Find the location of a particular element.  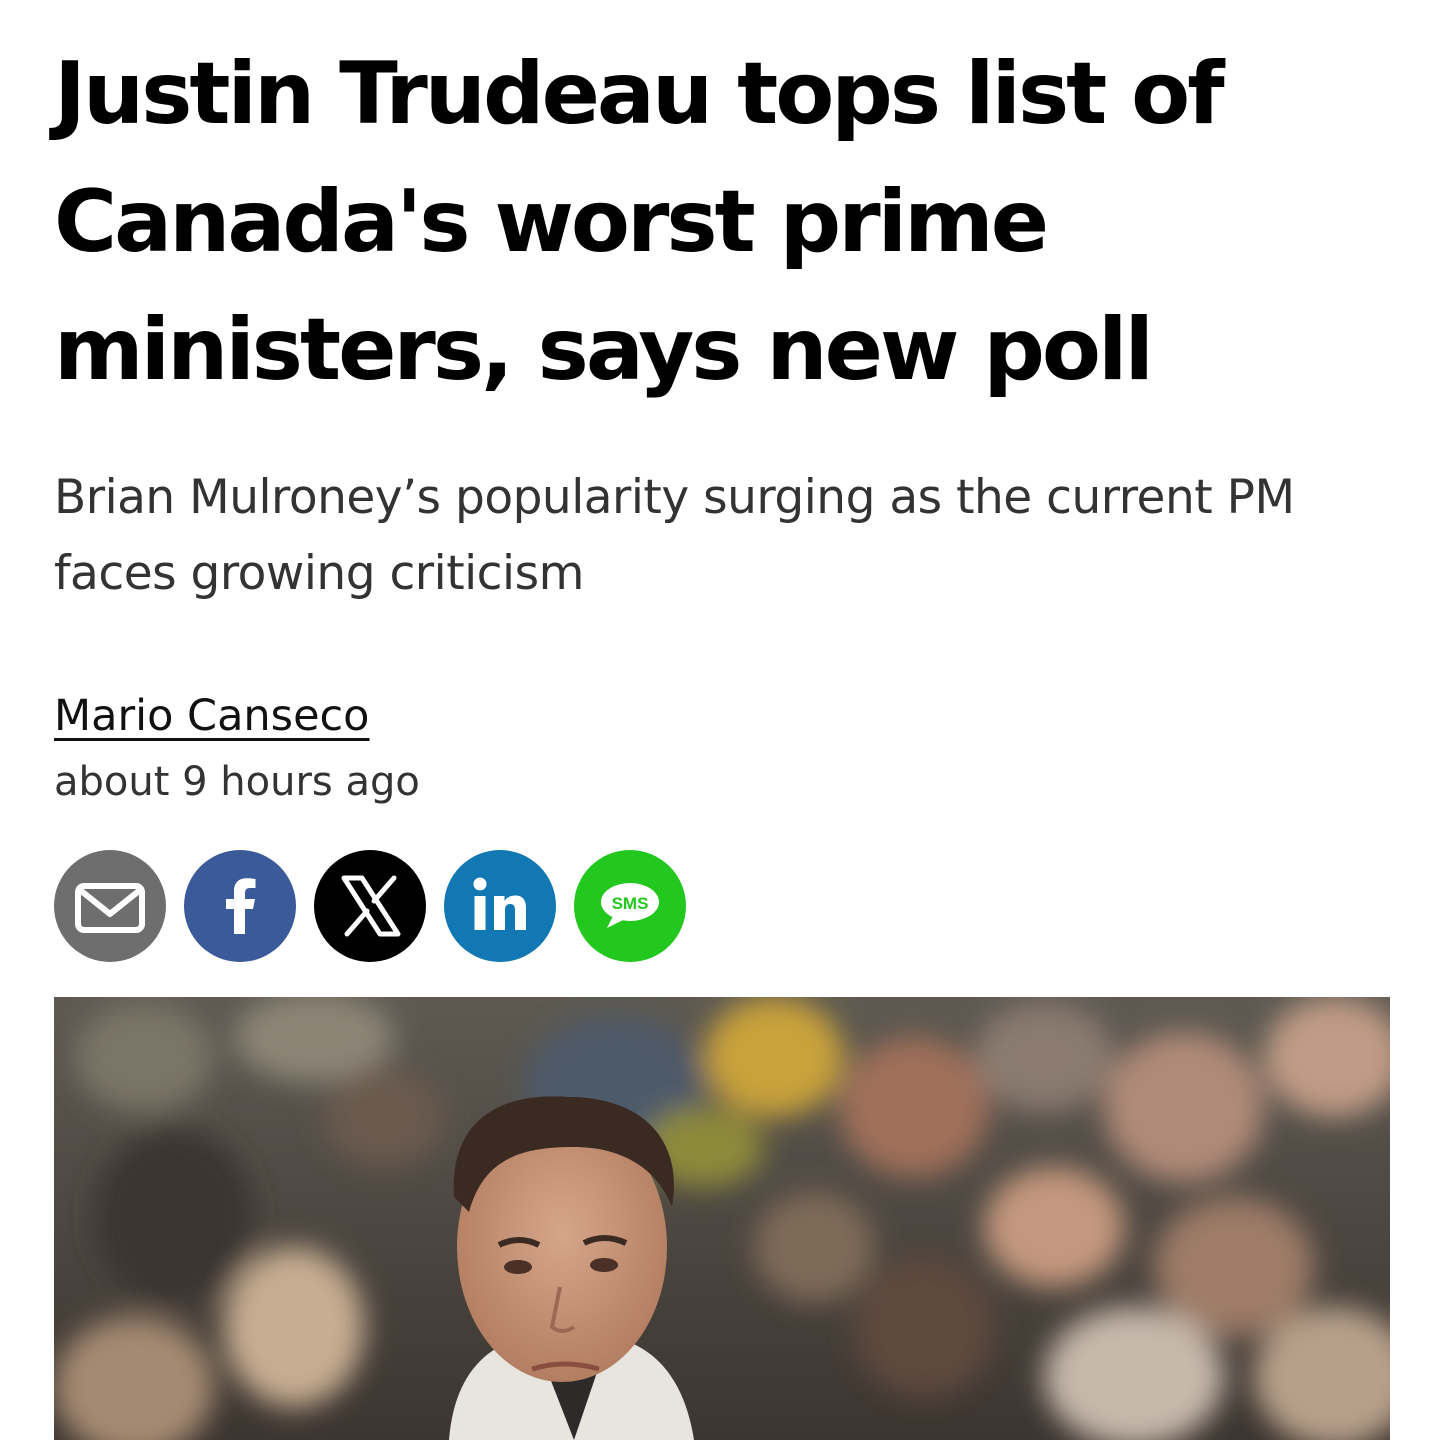

sms-bubble-icon: SMS is located at coordinates (630, 905).